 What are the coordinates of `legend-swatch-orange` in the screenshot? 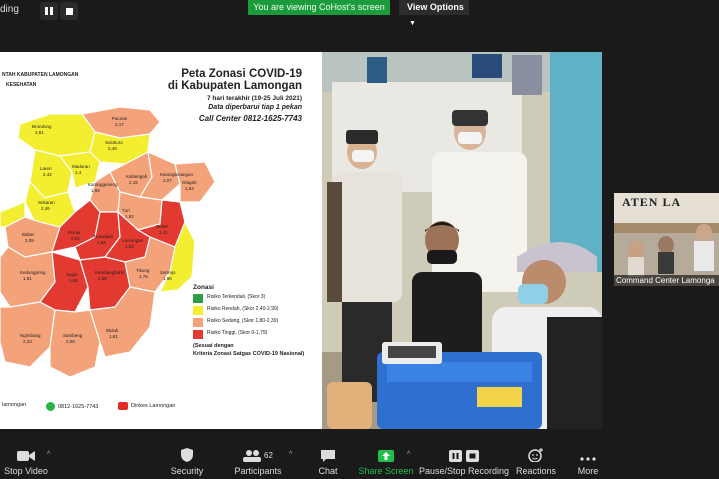 It's located at (198, 322).